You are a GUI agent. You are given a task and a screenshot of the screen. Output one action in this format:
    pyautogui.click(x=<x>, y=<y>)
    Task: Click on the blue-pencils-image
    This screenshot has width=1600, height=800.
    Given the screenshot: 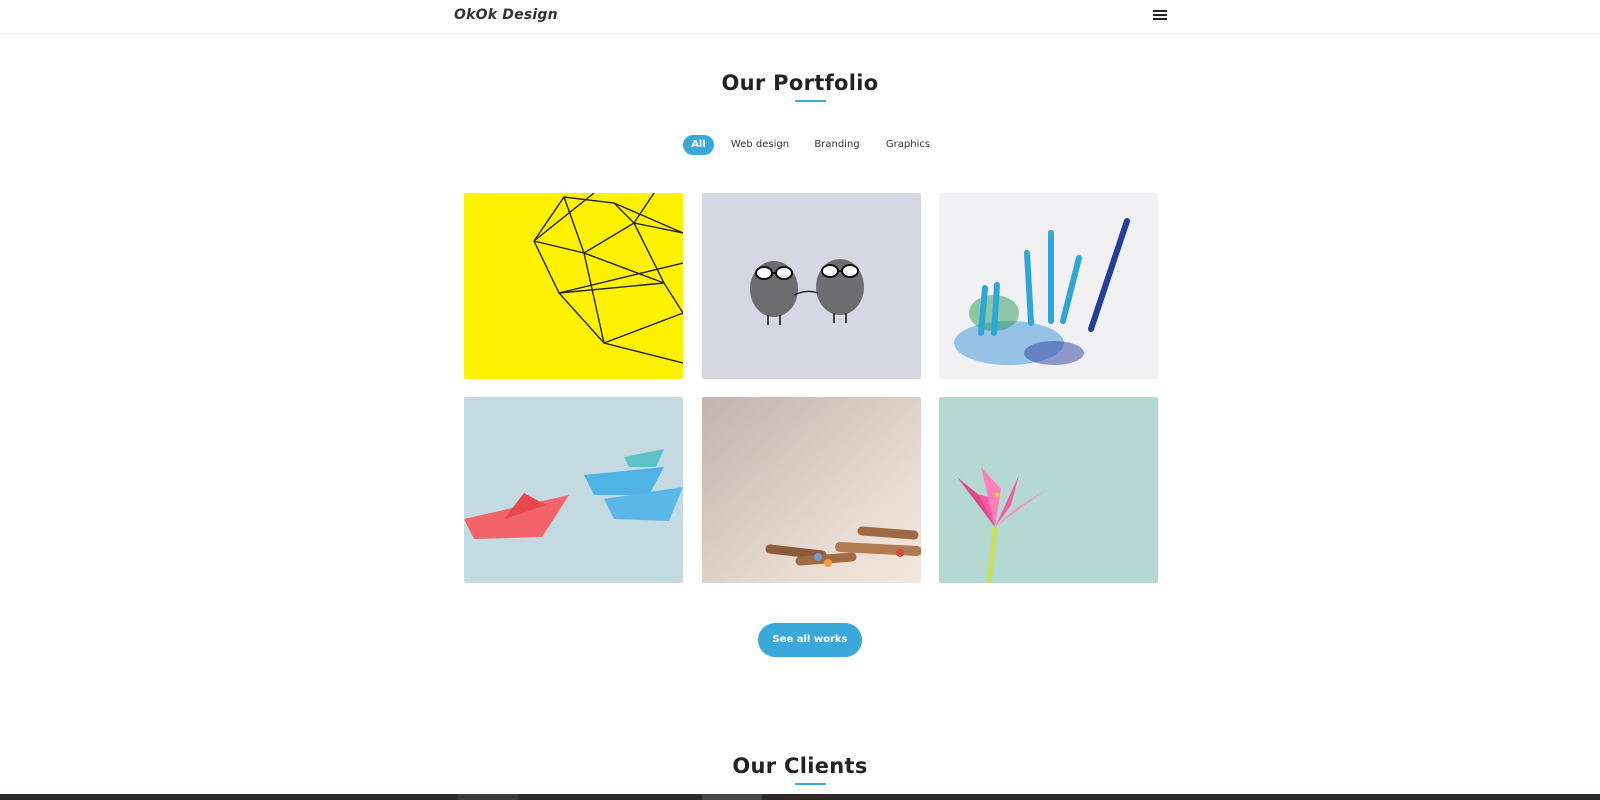 What is the action you would take?
    pyautogui.click(x=1048, y=286)
    